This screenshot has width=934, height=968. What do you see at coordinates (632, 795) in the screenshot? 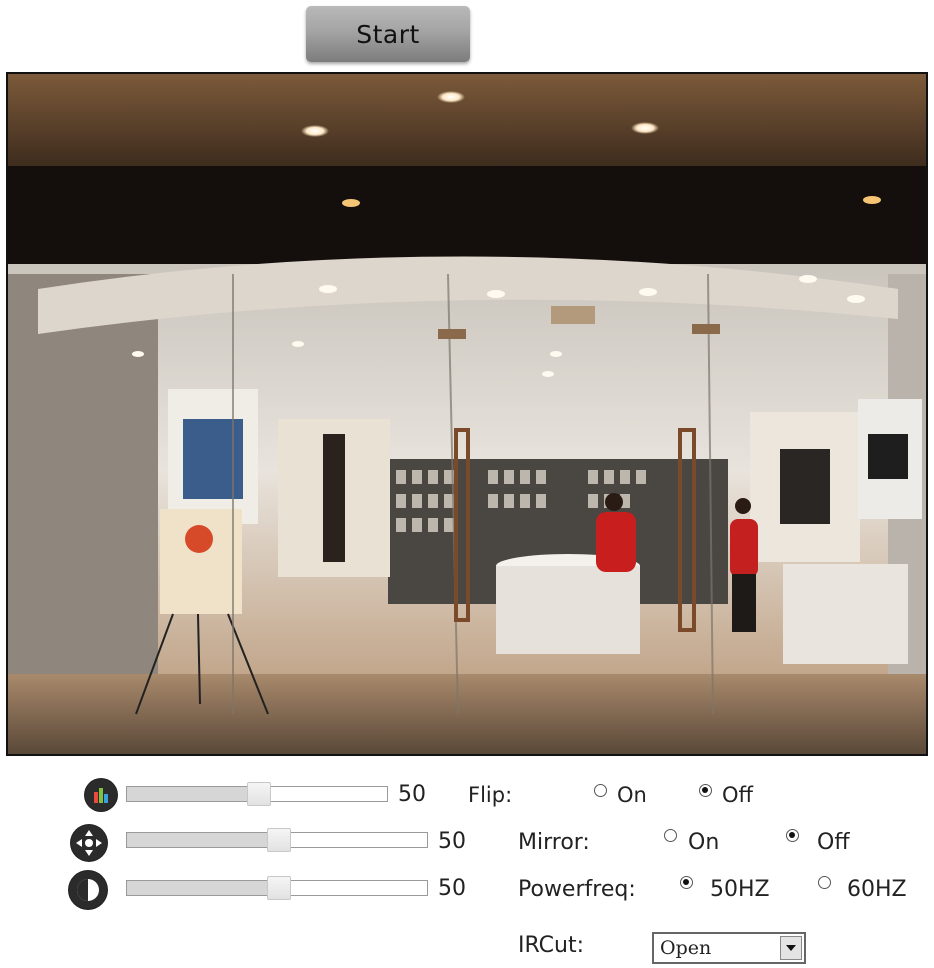
I see `flip-on-label: On` at bounding box center [632, 795].